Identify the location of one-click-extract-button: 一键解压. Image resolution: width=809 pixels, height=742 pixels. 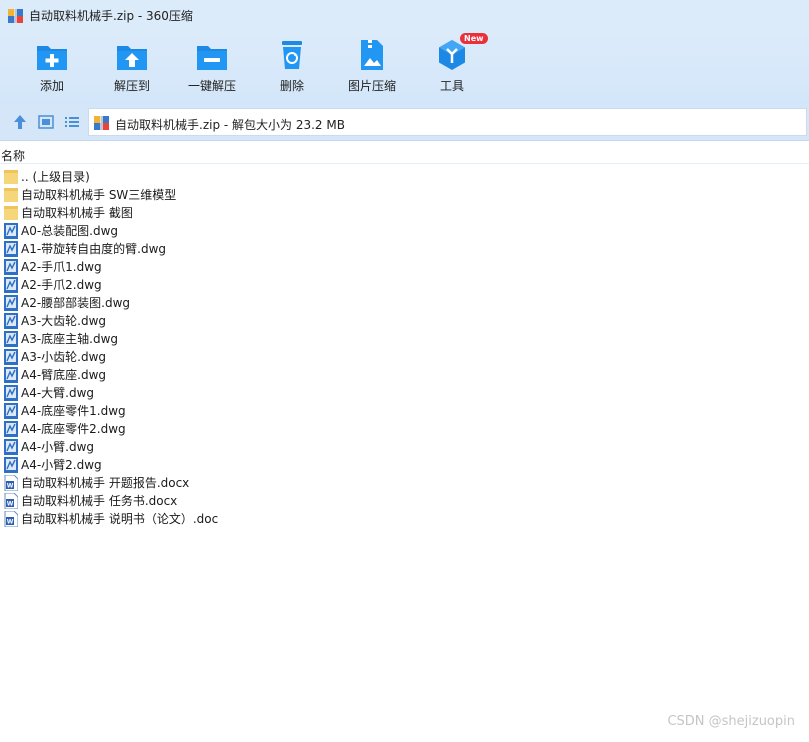
(212, 67).